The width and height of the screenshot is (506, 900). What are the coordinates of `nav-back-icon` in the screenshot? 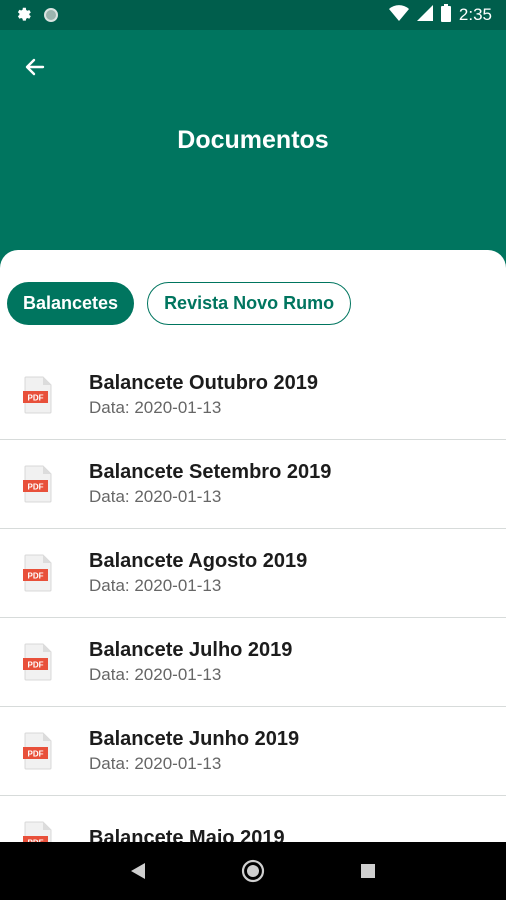 It's located at (138, 871).